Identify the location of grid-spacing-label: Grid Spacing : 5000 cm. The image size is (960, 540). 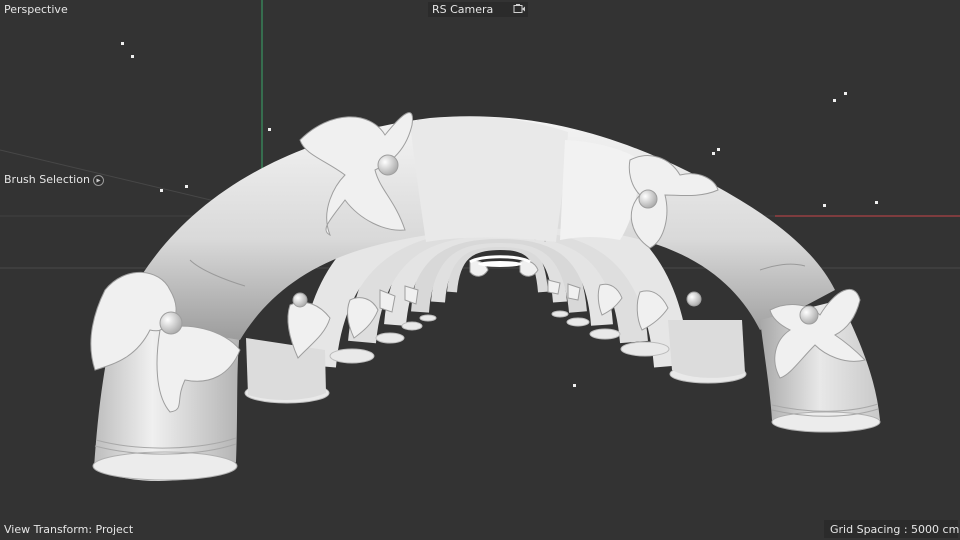
(895, 529).